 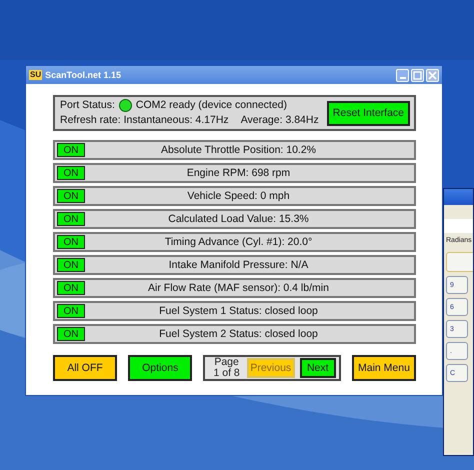 I want to click on average-rate-text: Average: 3.84Hz, so click(x=279, y=120).